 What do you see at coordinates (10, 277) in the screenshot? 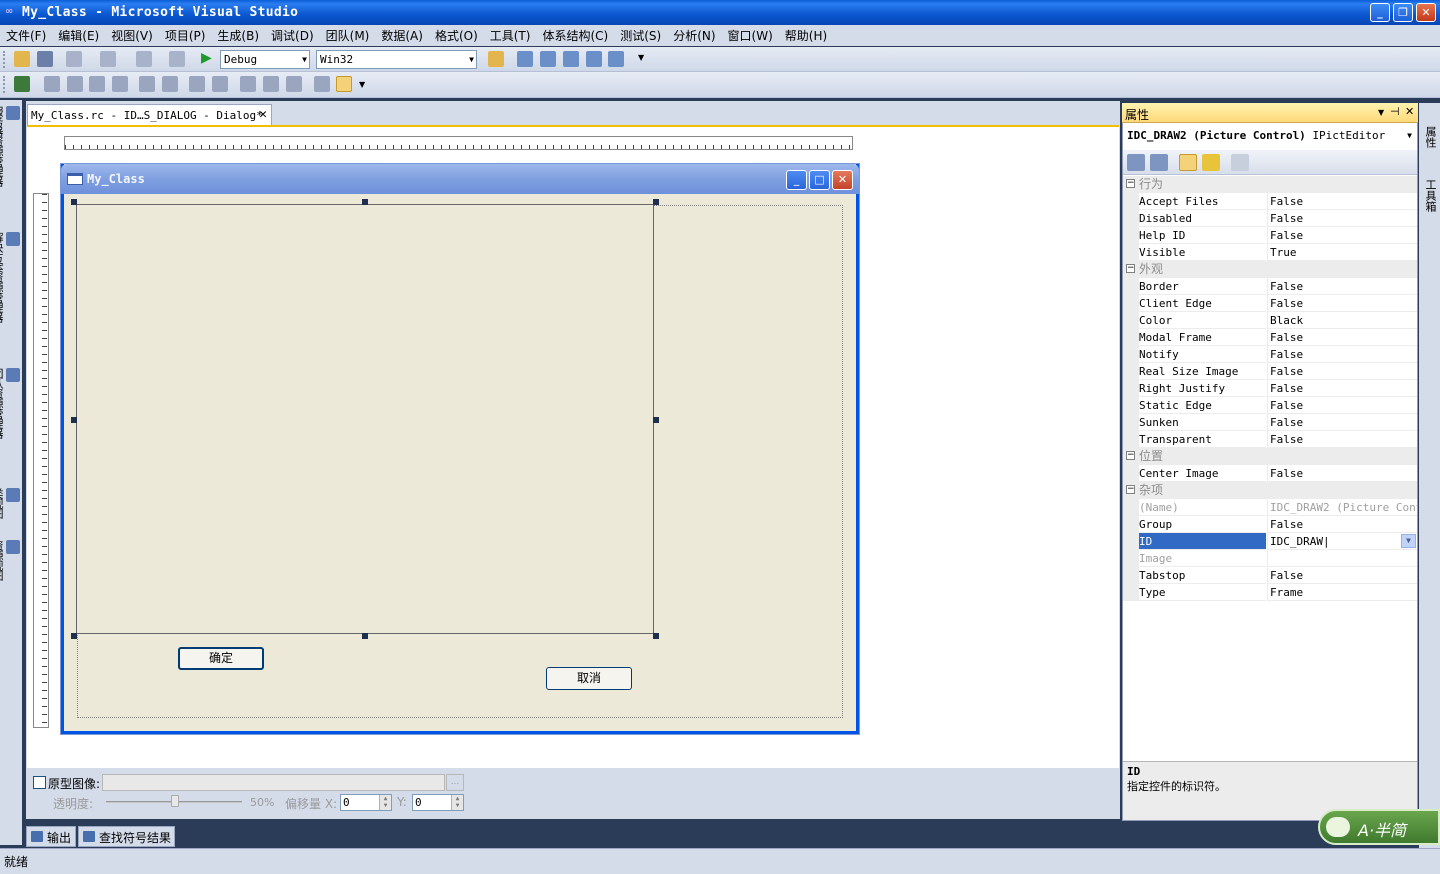
I see `left-tool-tab: 解决方案资源管理器` at bounding box center [10, 277].